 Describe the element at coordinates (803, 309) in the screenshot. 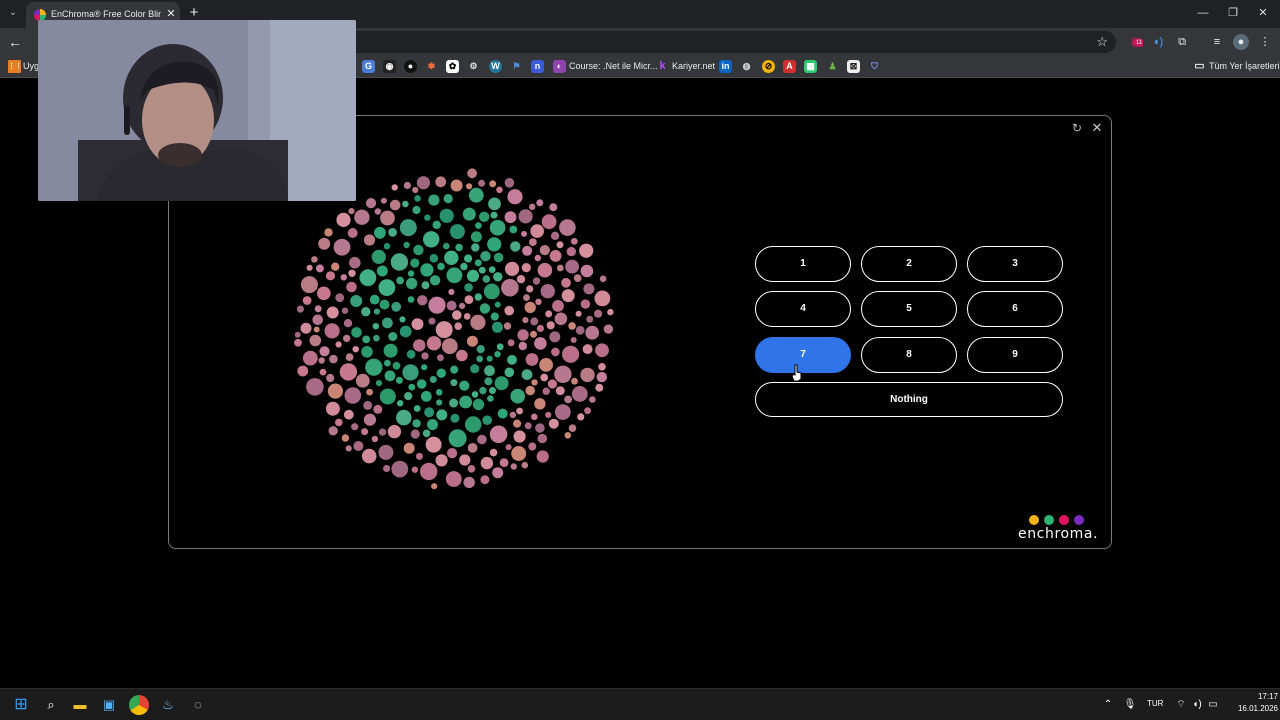

I see `answer-button-4: 4` at that location.